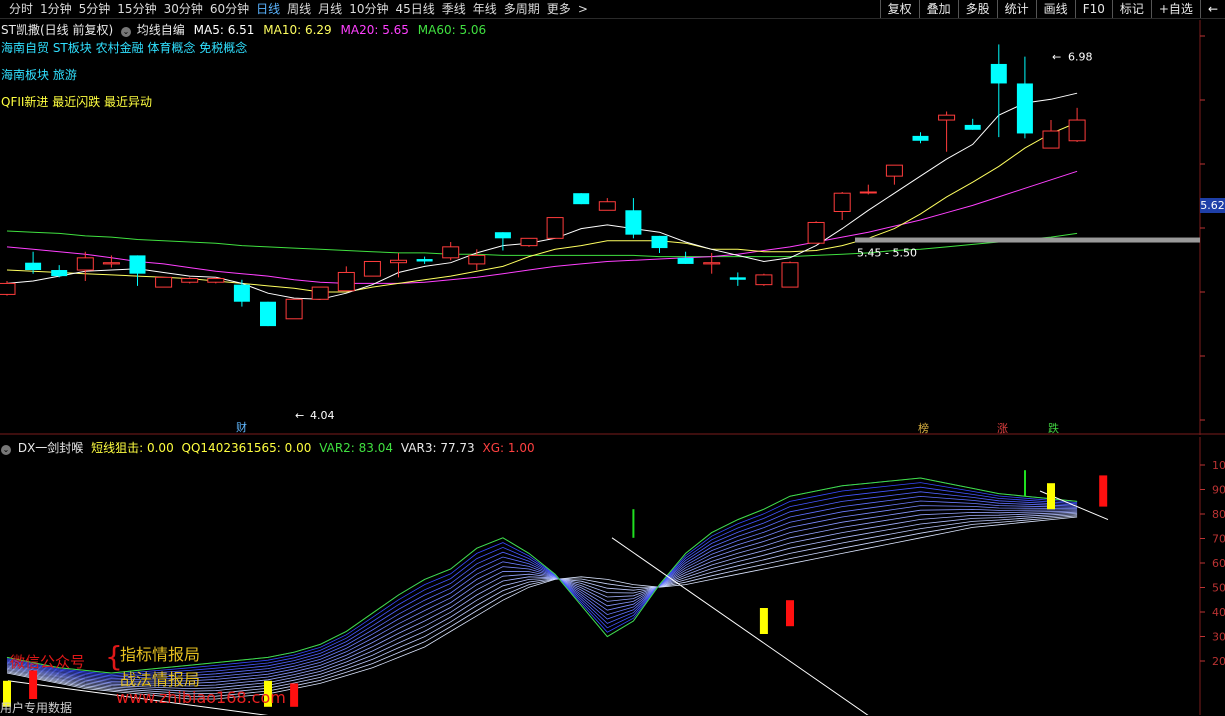 The height and width of the screenshot is (716, 1225). I want to click on period-tab-4: 30分钟, so click(184, 9).